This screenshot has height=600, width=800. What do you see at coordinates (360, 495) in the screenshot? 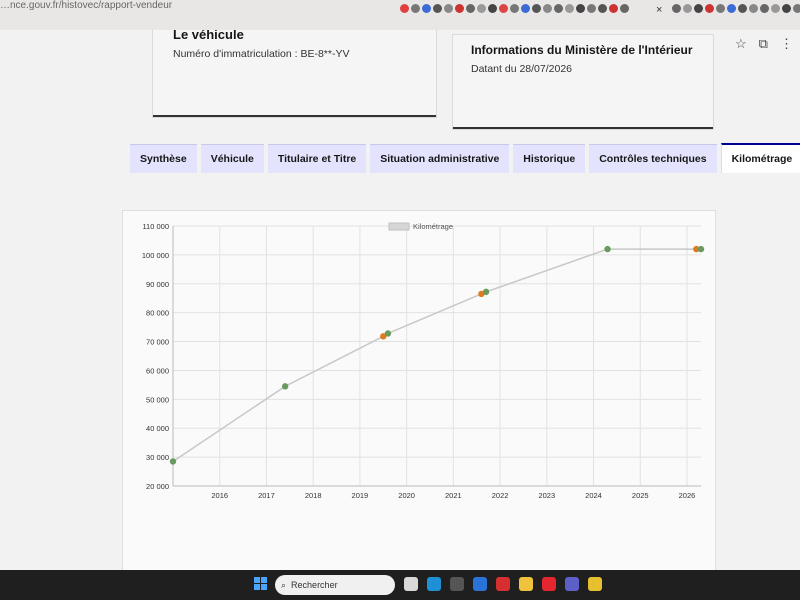
I see `x-tick-label: 2019` at bounding box center [360, 495].